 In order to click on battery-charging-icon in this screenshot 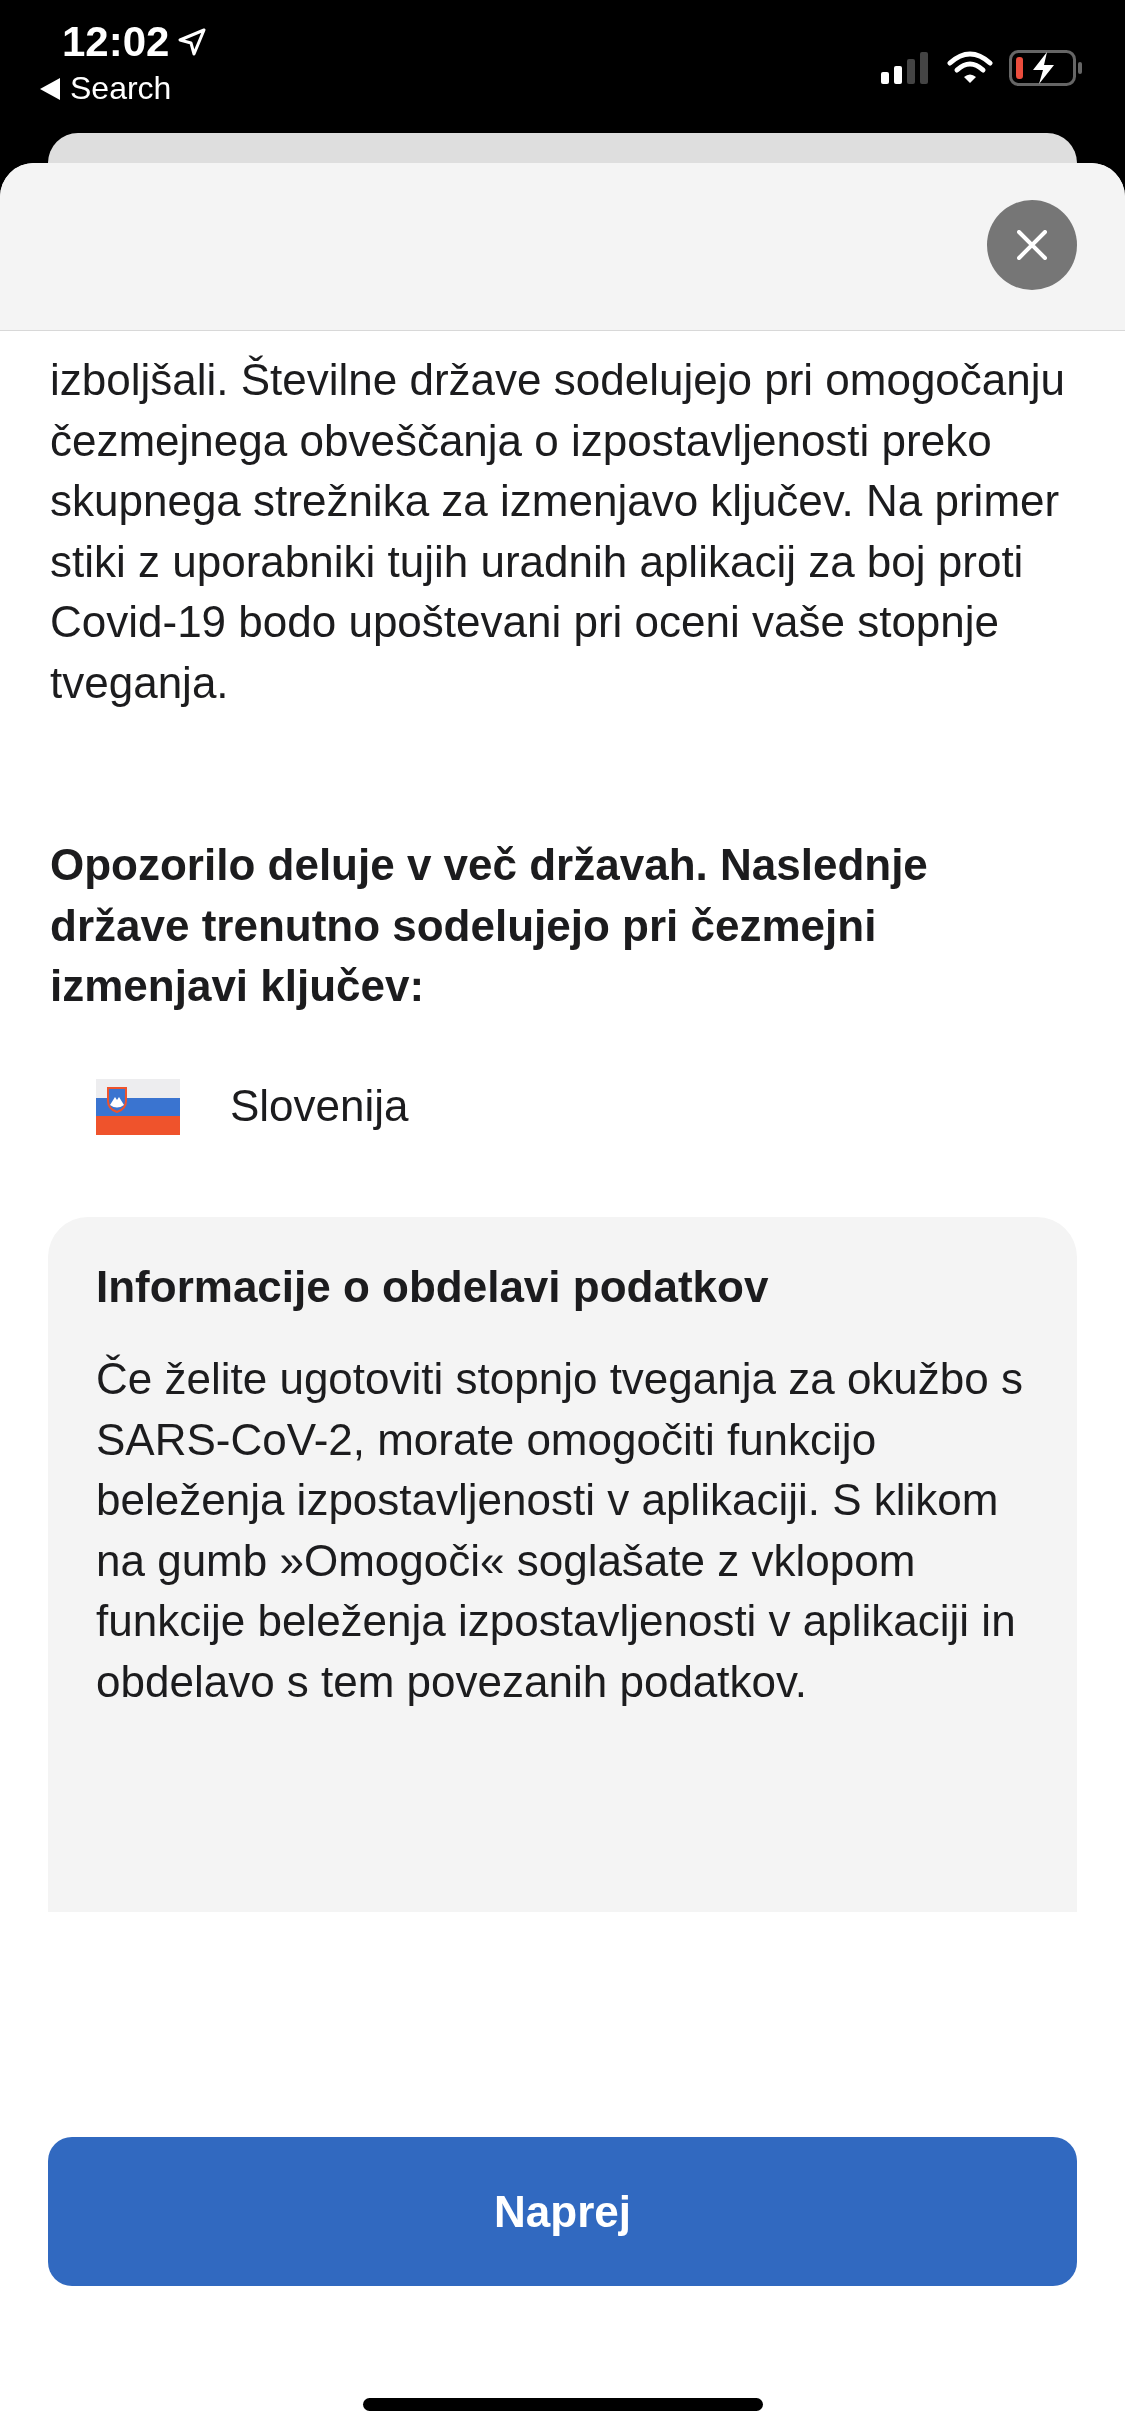, I will do `click(1046, 68)`.